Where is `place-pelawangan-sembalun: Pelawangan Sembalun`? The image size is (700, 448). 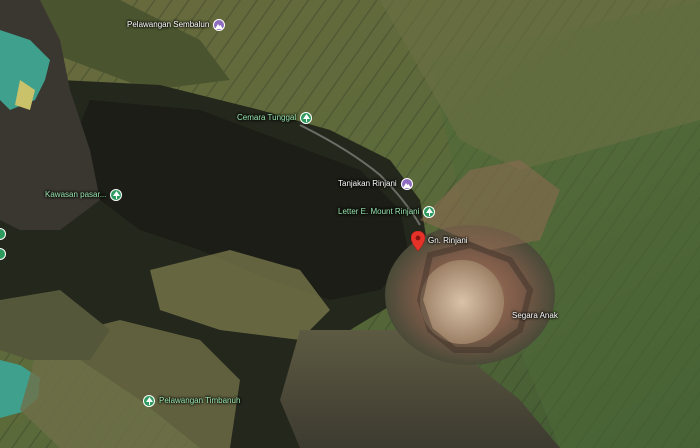
place-pelawangan-sembalun: Pelawangan Sembalun is located at coordinates (176, 25).